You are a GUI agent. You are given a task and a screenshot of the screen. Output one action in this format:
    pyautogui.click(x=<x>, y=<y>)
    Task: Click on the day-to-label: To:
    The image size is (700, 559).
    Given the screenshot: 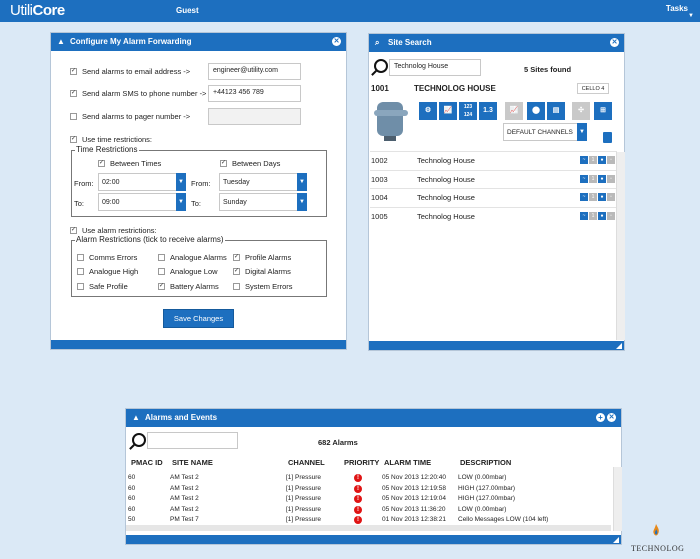 What is the action you would take?
    pyautogui.click(x=196, y=203)
    